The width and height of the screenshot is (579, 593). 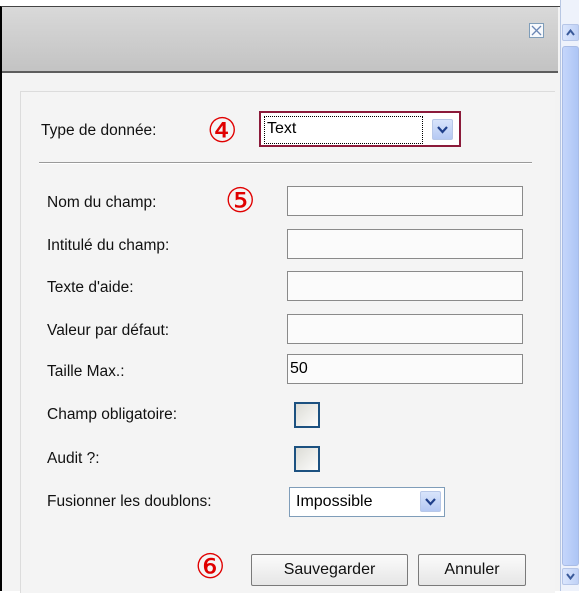 I want to click on annotation-step-4: ④, so click(x=222, y=131).